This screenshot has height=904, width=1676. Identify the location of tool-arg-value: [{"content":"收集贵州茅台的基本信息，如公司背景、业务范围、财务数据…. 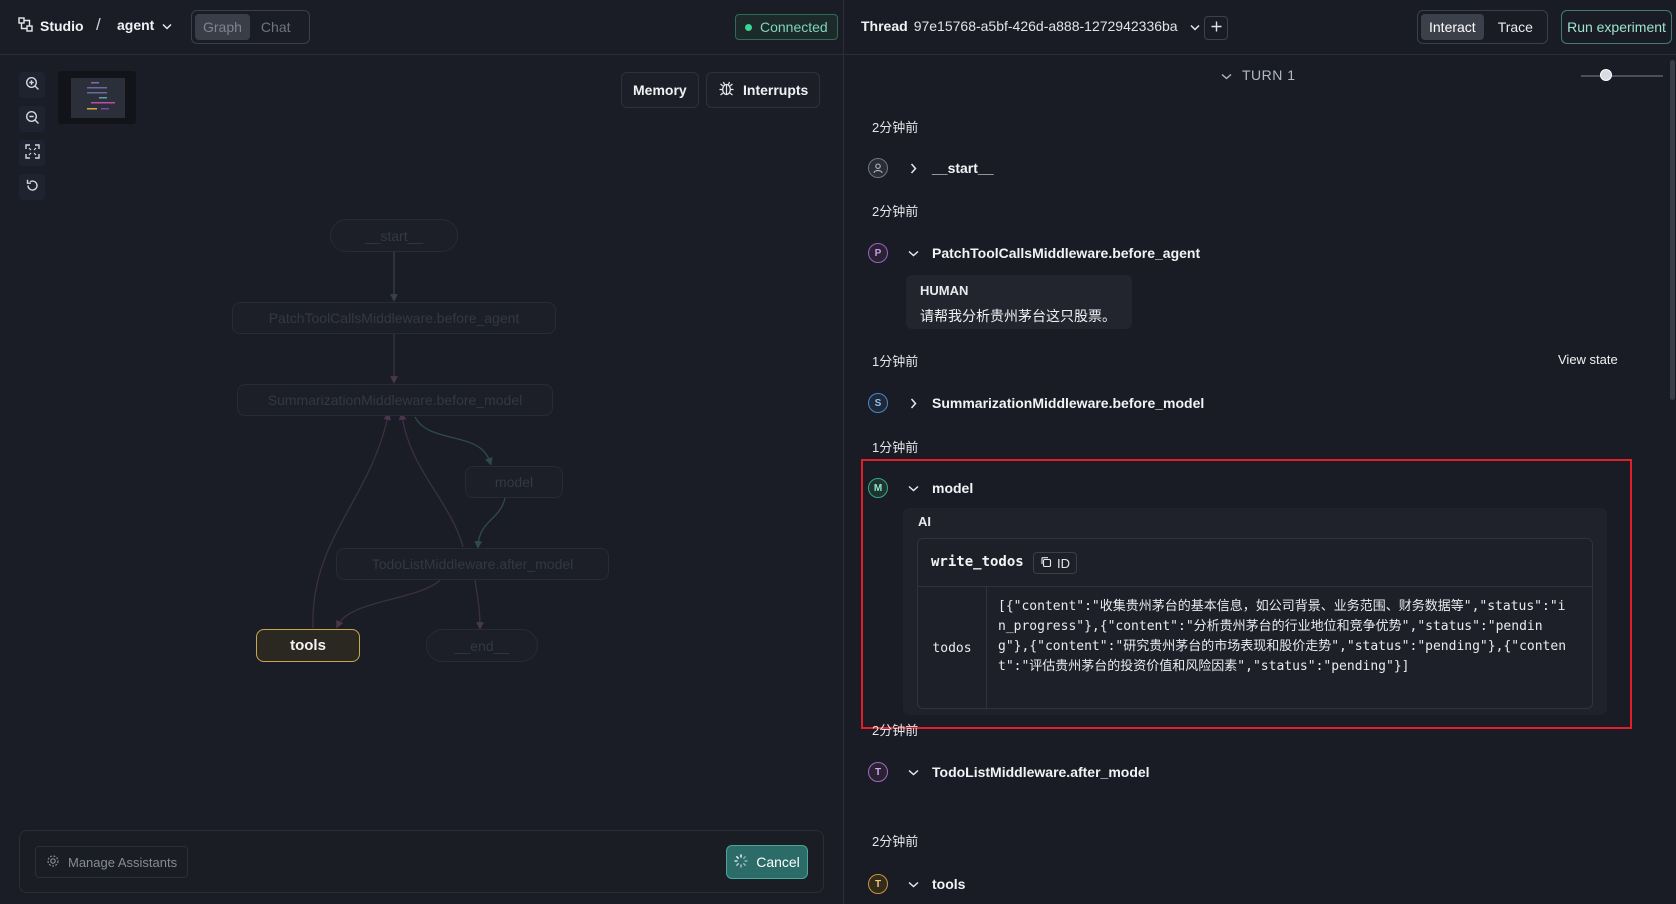
(1282, 636).